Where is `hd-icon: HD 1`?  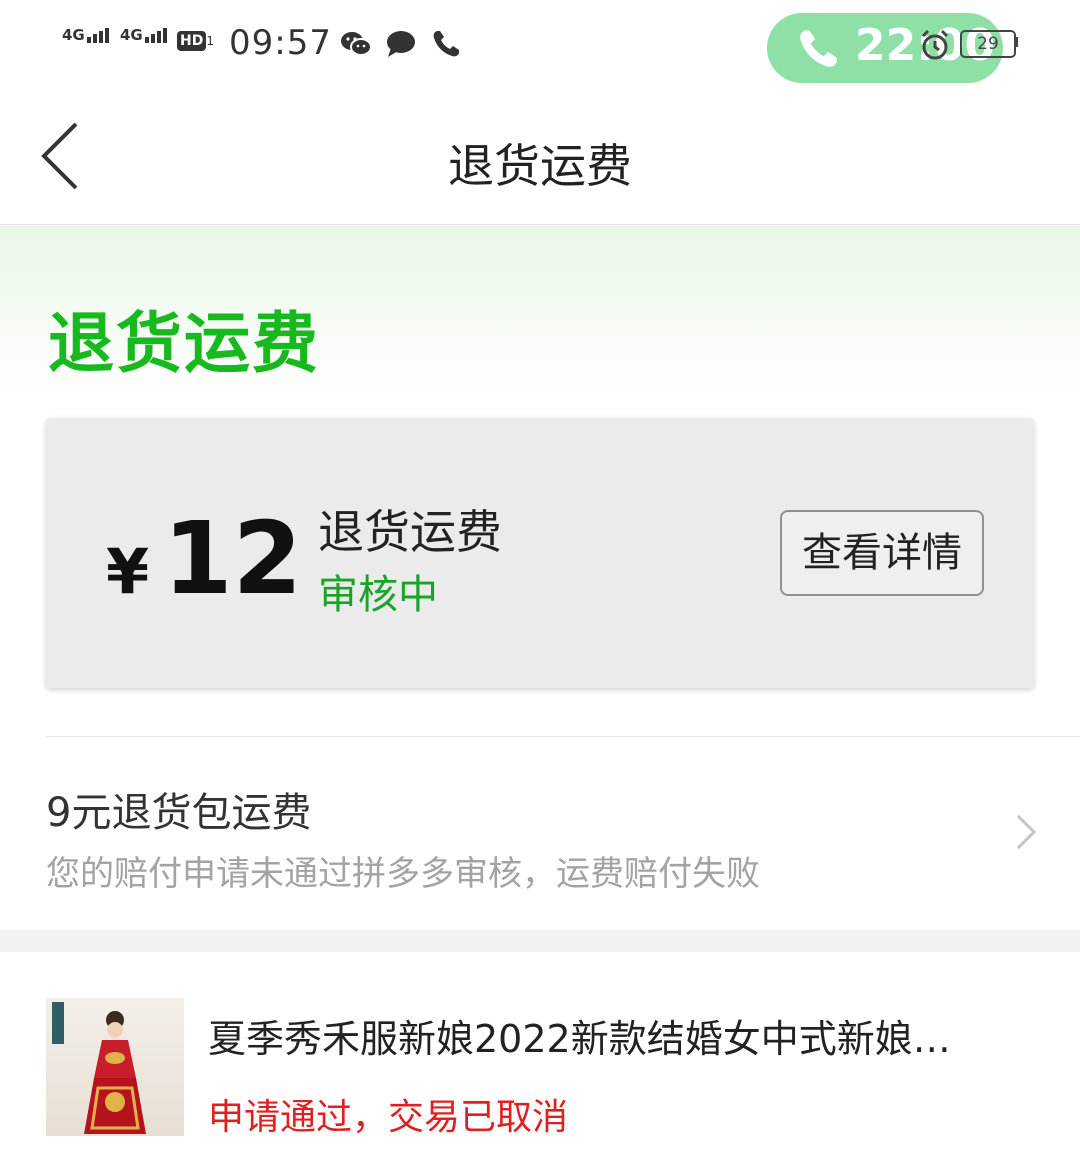
hd-icon: HD 1 is located at coordinates (195, 40).